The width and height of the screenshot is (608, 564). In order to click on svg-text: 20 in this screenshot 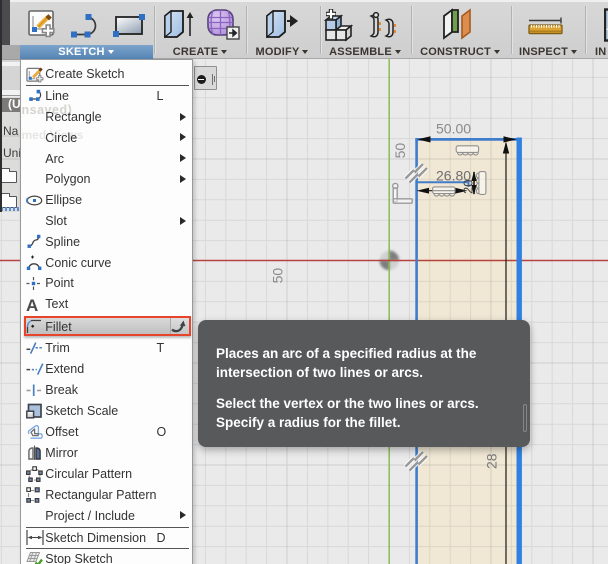, I will do `click(468, 187)`.